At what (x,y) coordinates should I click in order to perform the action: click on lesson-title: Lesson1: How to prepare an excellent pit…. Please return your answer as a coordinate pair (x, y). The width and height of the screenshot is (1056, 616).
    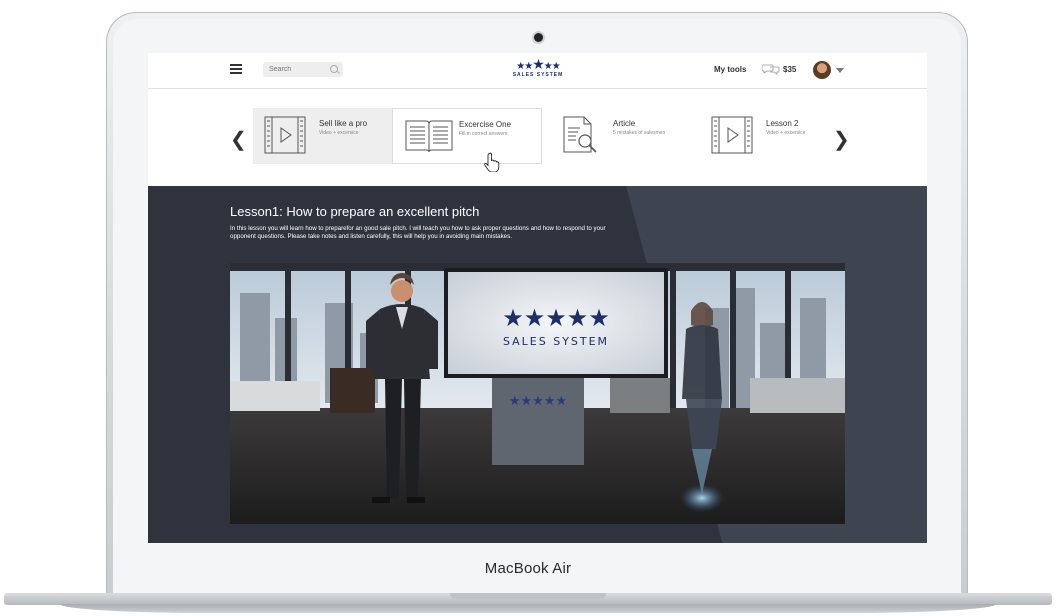
    Looking at the image, I should click on (355, 211).